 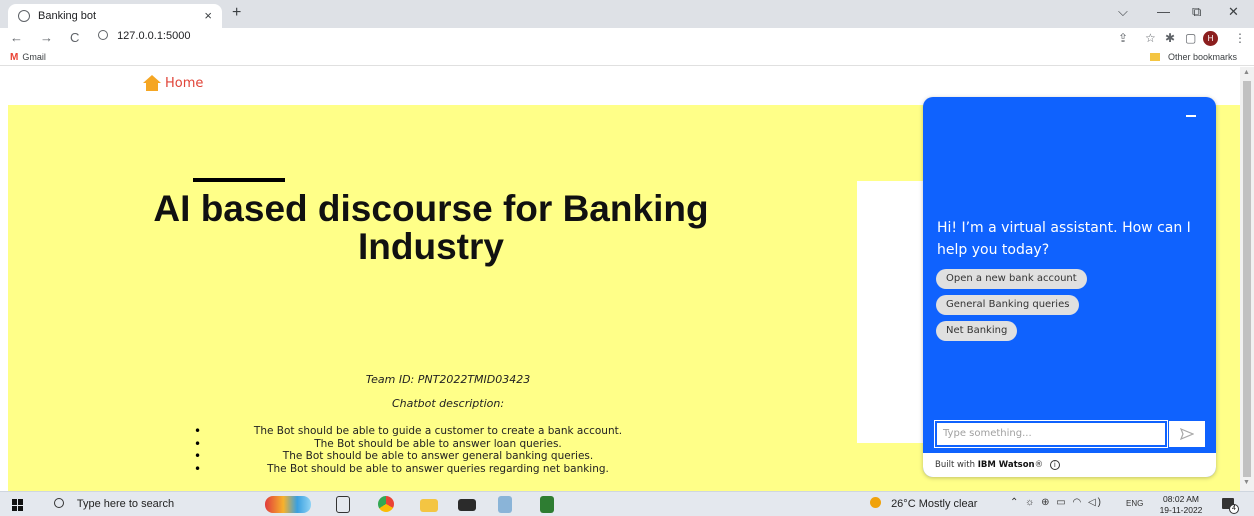 What do you see at coordinates (154, 36) in the screenshot?
I see `url-text: 127.0.0.1:5000` at bounding box center [154, 36].